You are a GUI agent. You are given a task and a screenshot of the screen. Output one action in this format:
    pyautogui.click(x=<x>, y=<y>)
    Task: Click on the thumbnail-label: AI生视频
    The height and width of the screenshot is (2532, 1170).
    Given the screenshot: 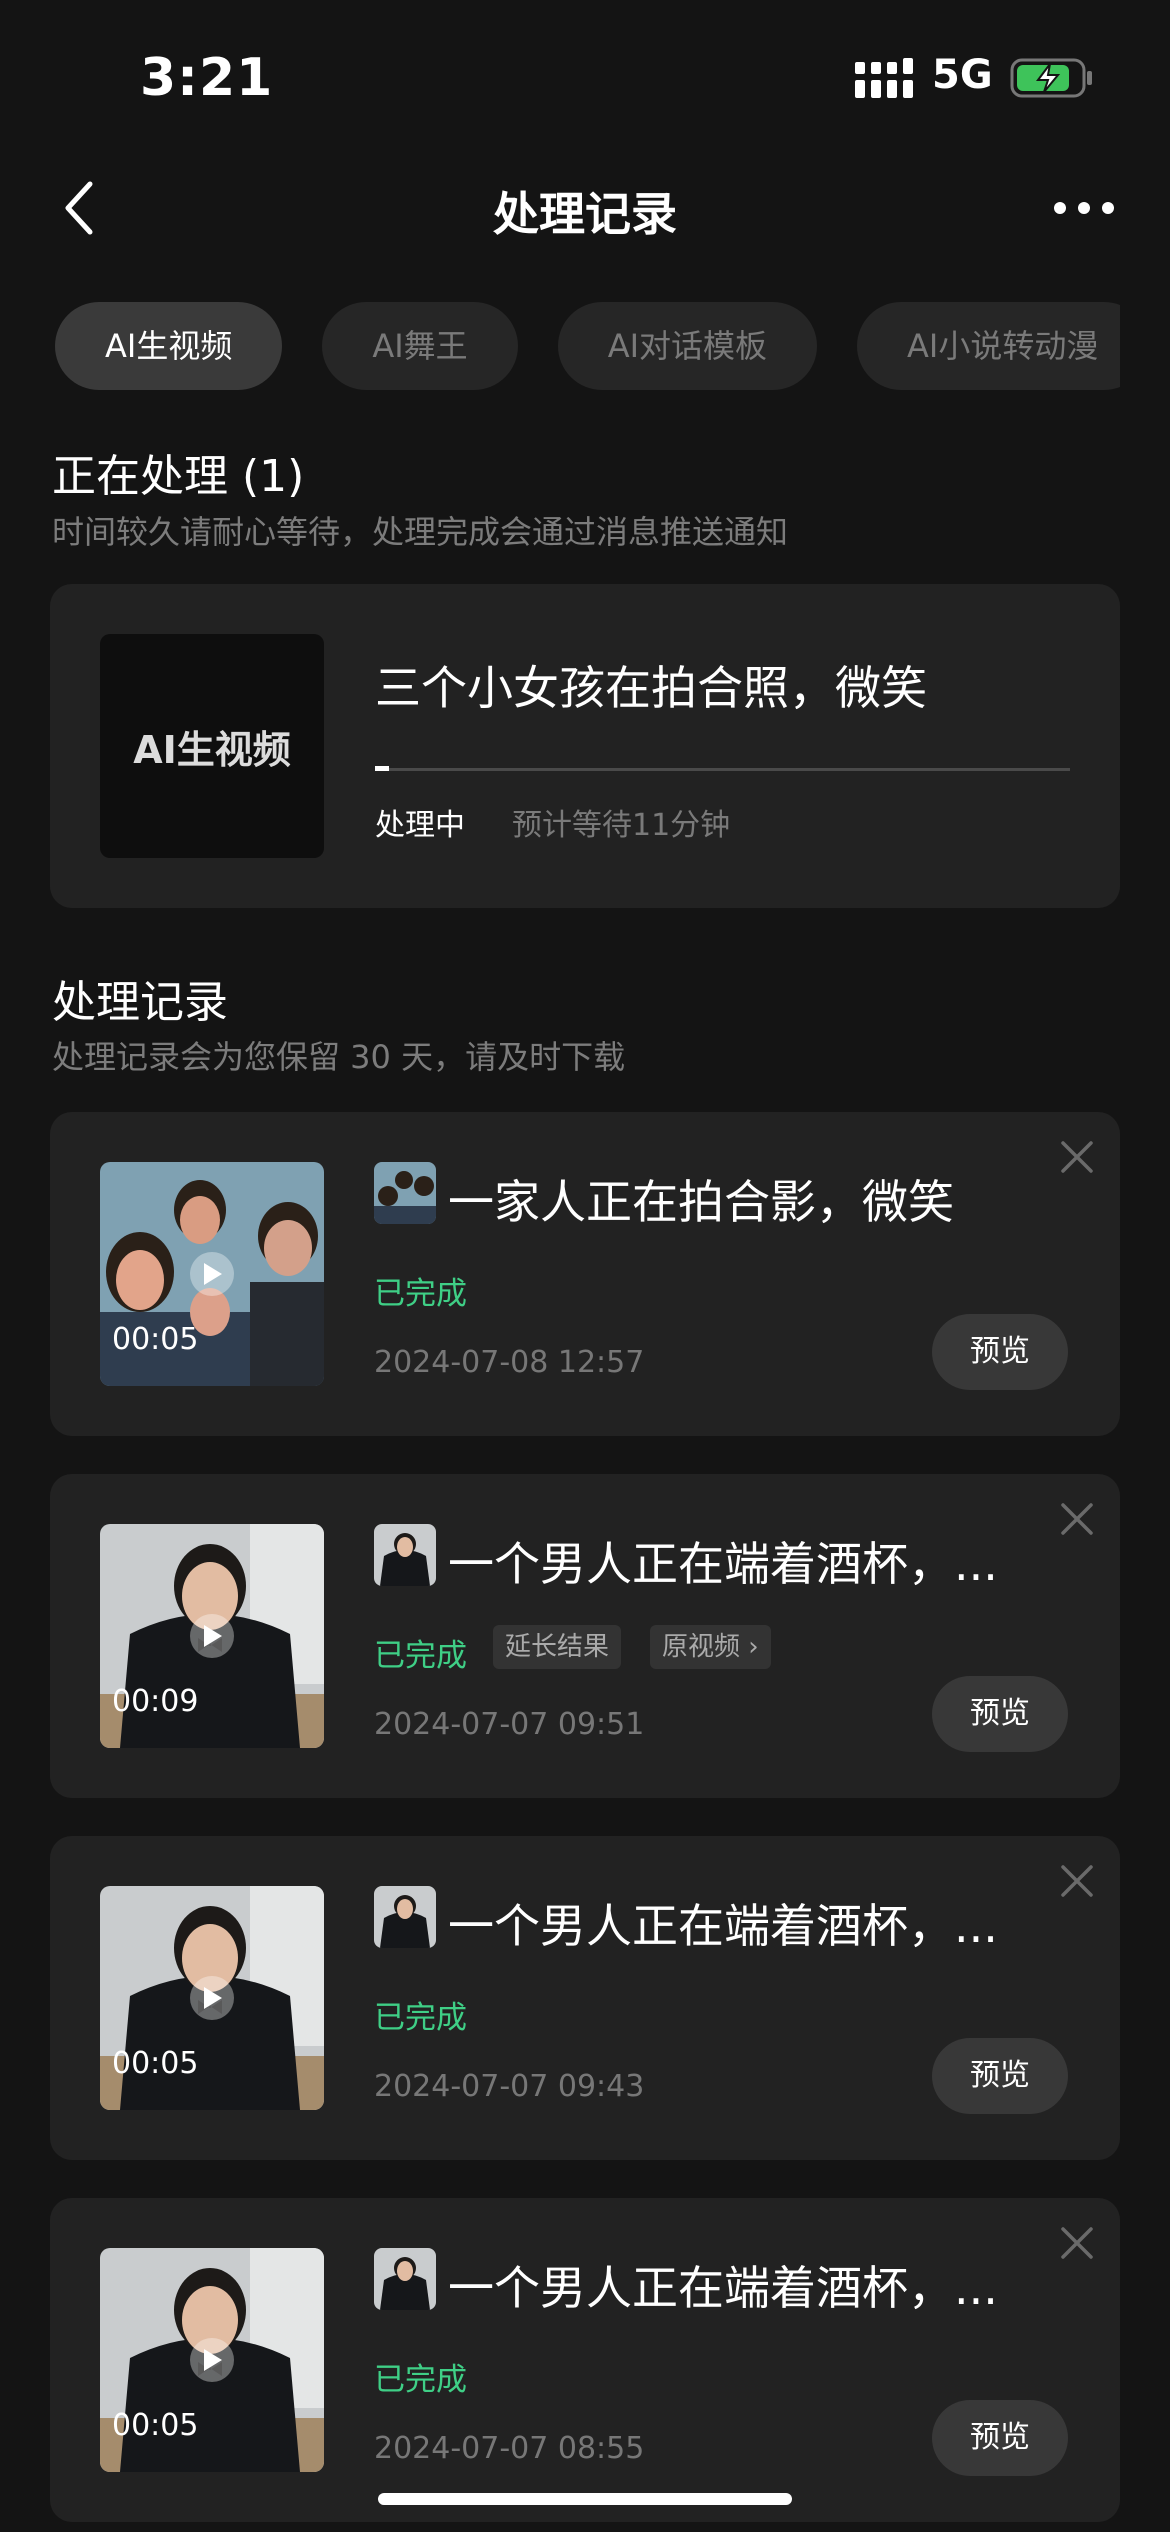 What is the action you would take?
    pyautogui.click(x=212, y=749)
    